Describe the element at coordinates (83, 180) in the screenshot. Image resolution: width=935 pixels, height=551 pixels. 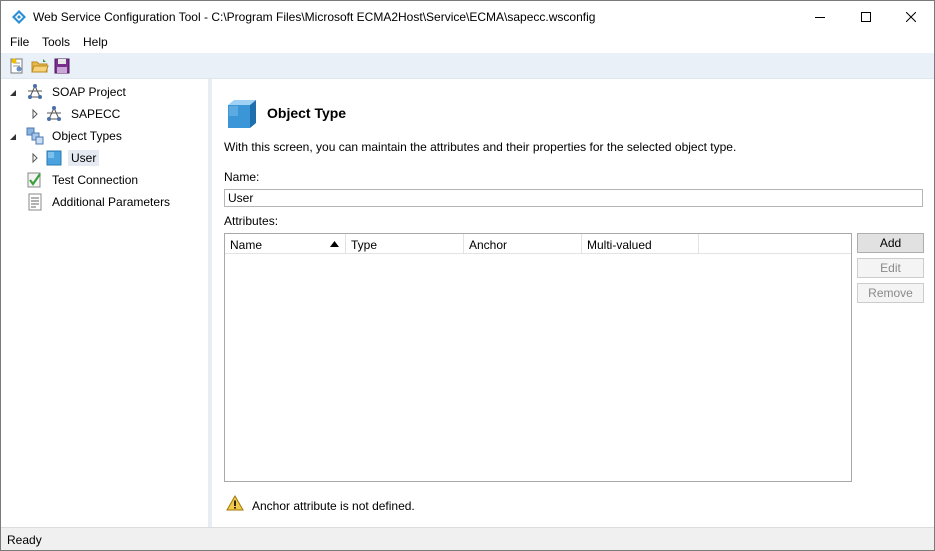
I see `tree-node-test-connection: Test Connection` at that location.